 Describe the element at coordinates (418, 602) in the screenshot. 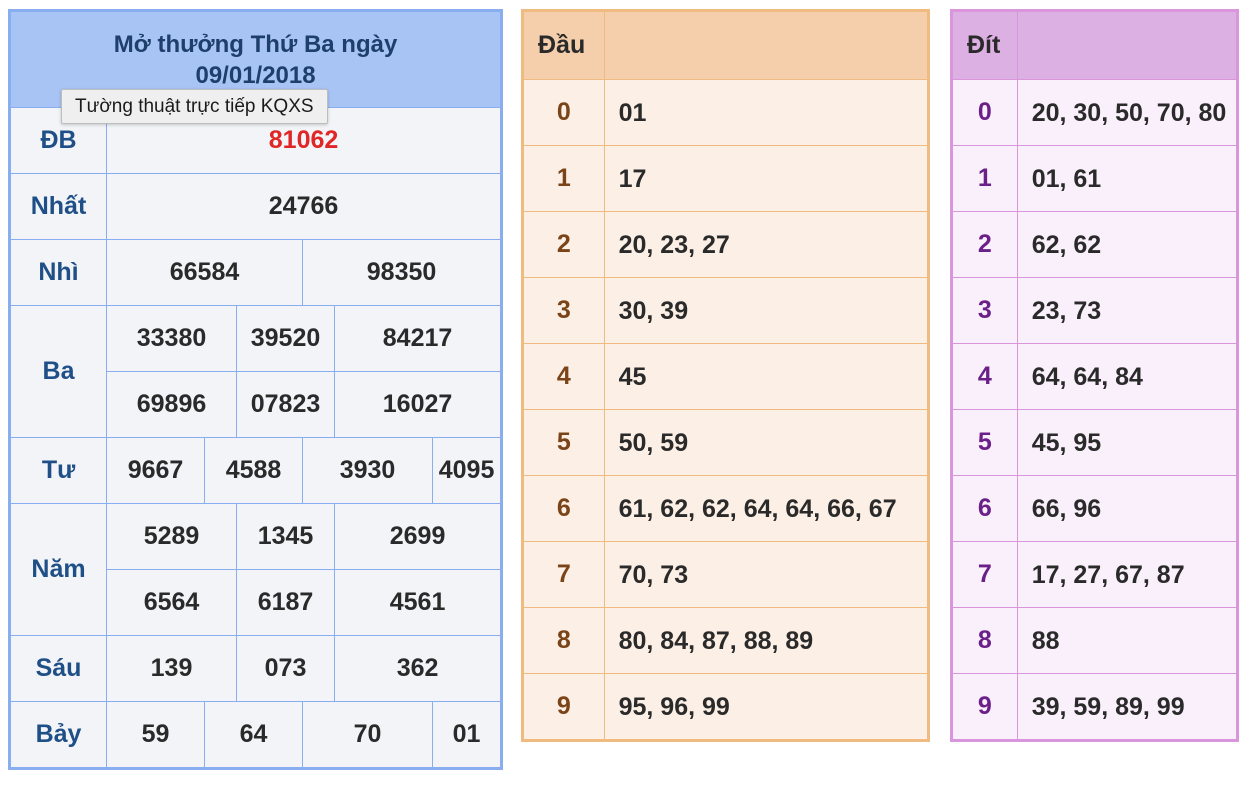

I see `prize-nam-value: 4561` at that location.